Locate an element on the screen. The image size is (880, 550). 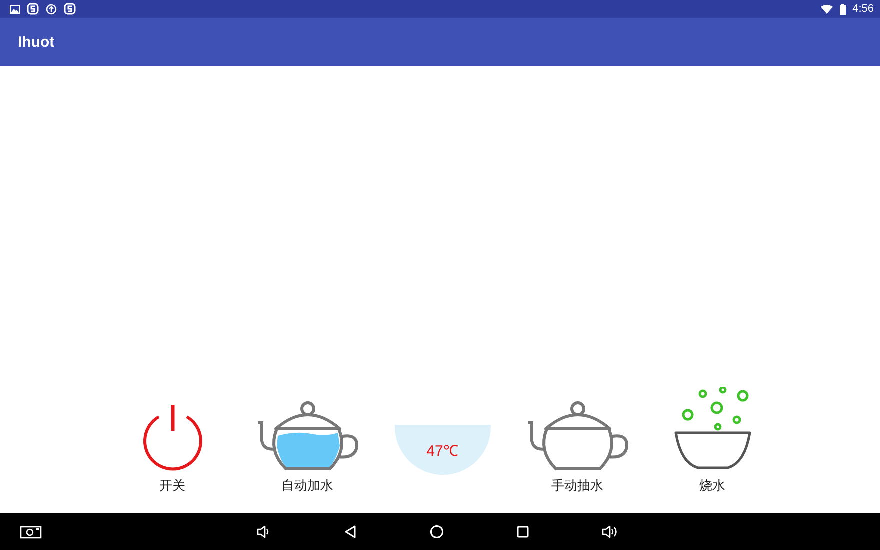
power-icon is located at coordinates (173, 437).